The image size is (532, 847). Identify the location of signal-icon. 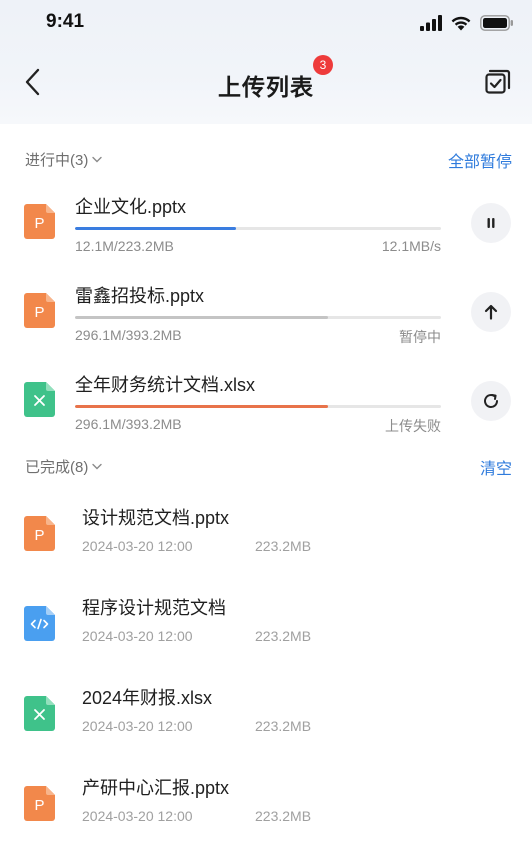
(431, 23).